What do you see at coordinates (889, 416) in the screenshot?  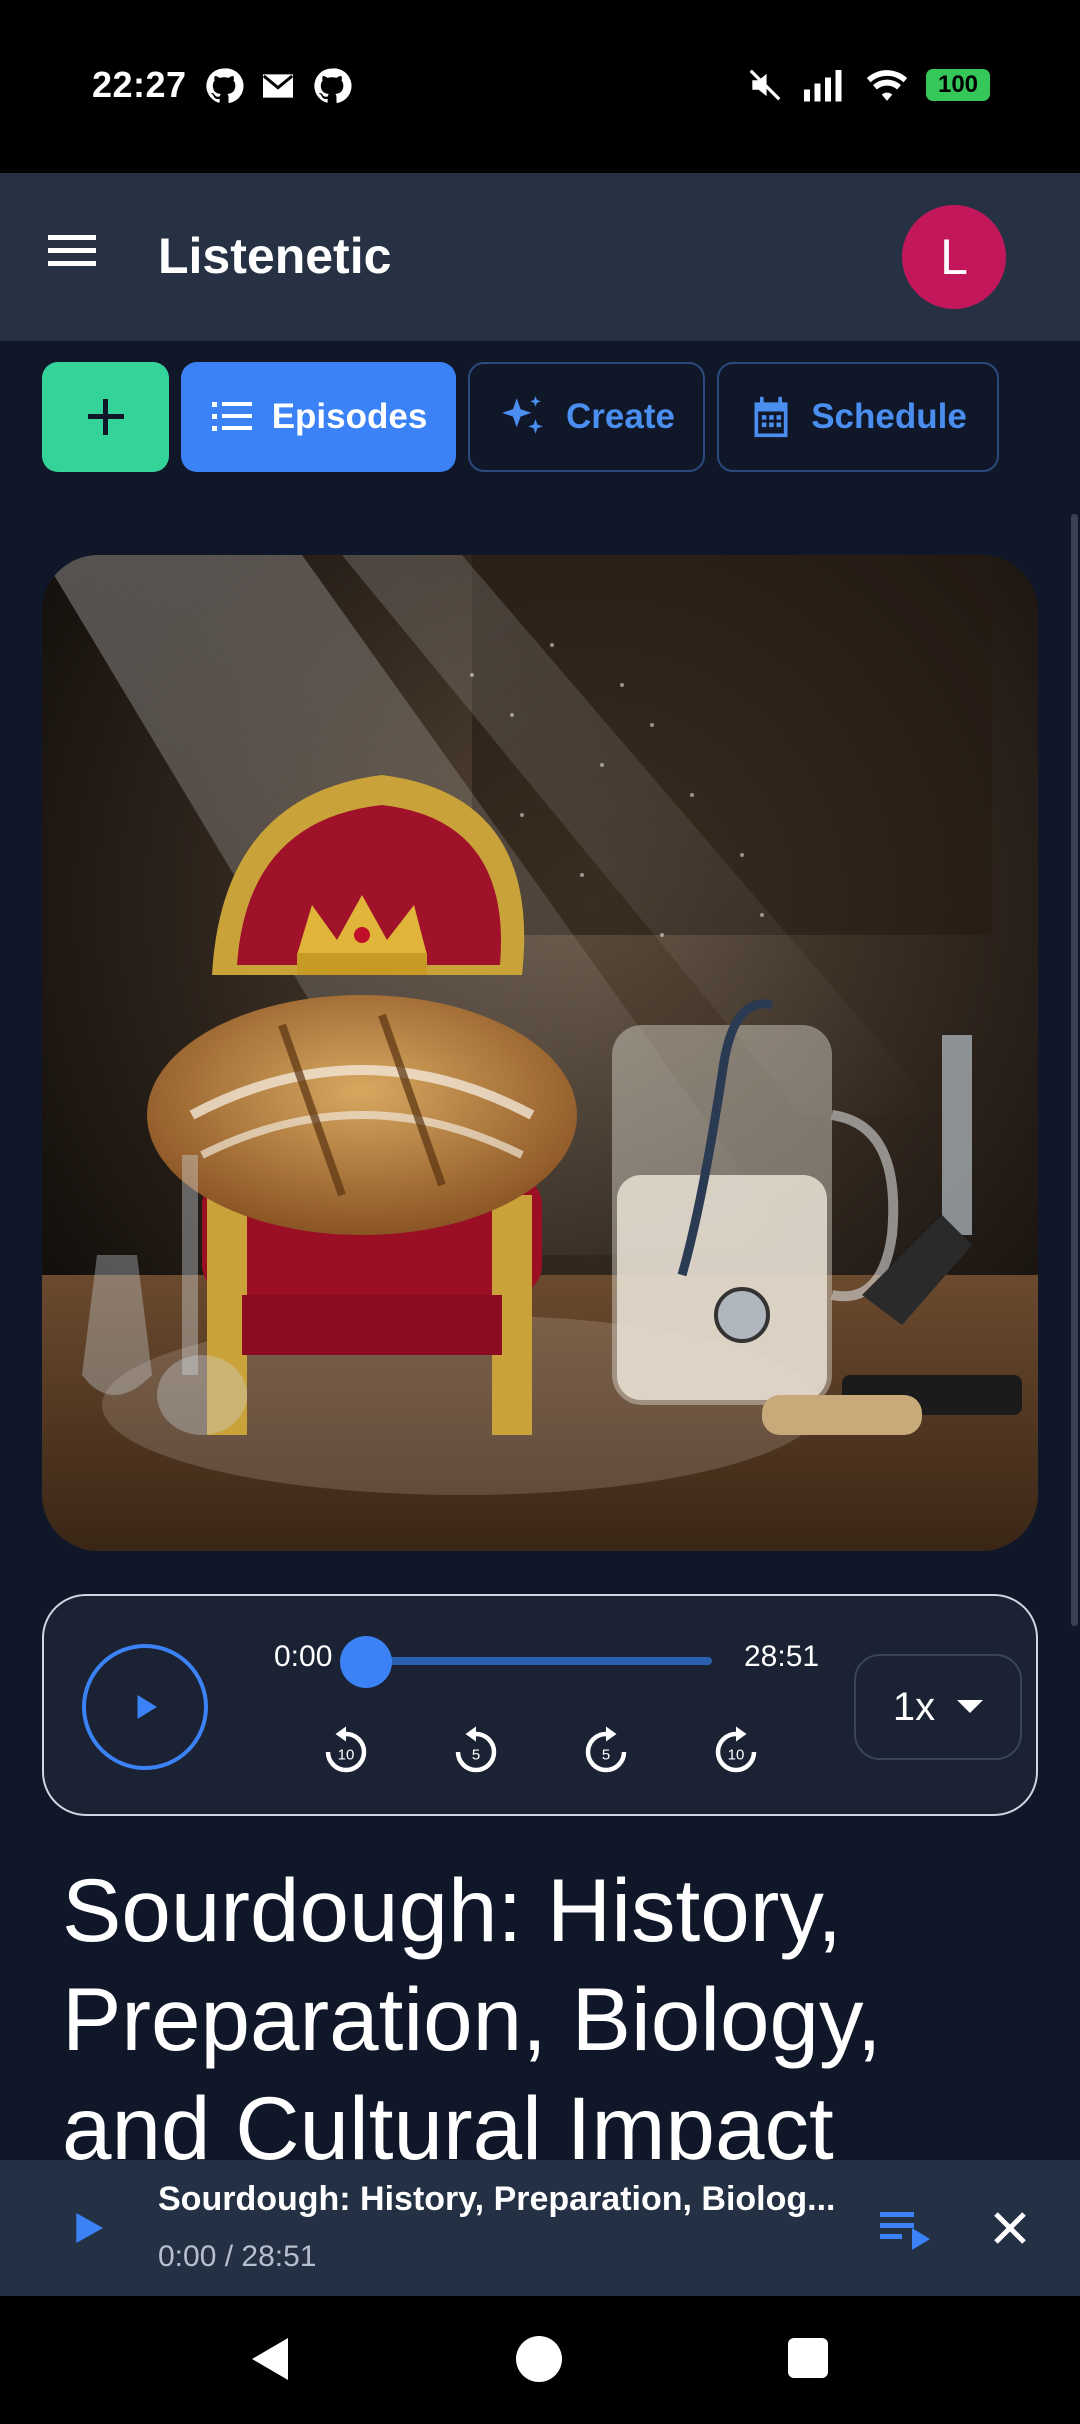 I see `tab-schedule-label: Schedule` at bounding box center [889, 416].